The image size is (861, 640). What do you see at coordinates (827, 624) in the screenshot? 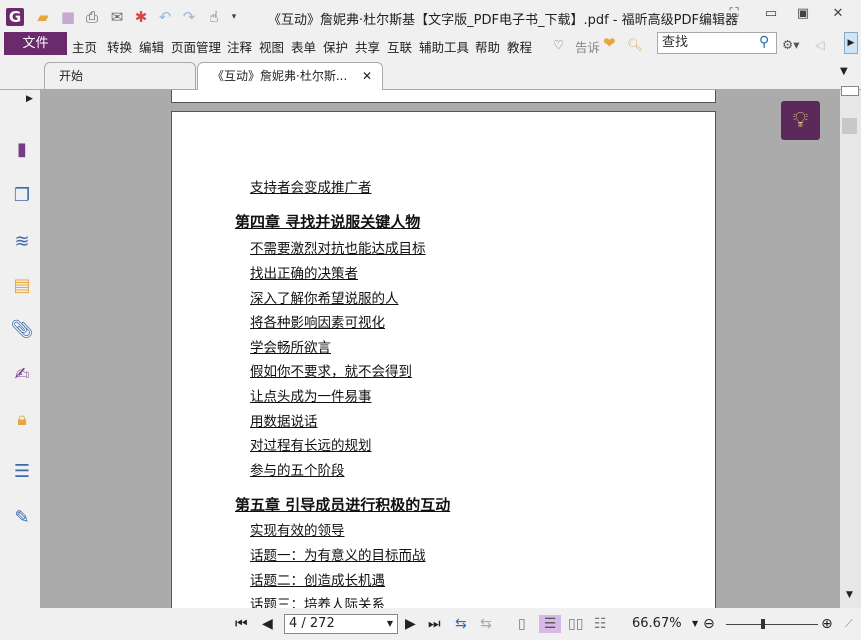
I see `zoom-in-icon: ⊕` at bounding box center [827, 624].